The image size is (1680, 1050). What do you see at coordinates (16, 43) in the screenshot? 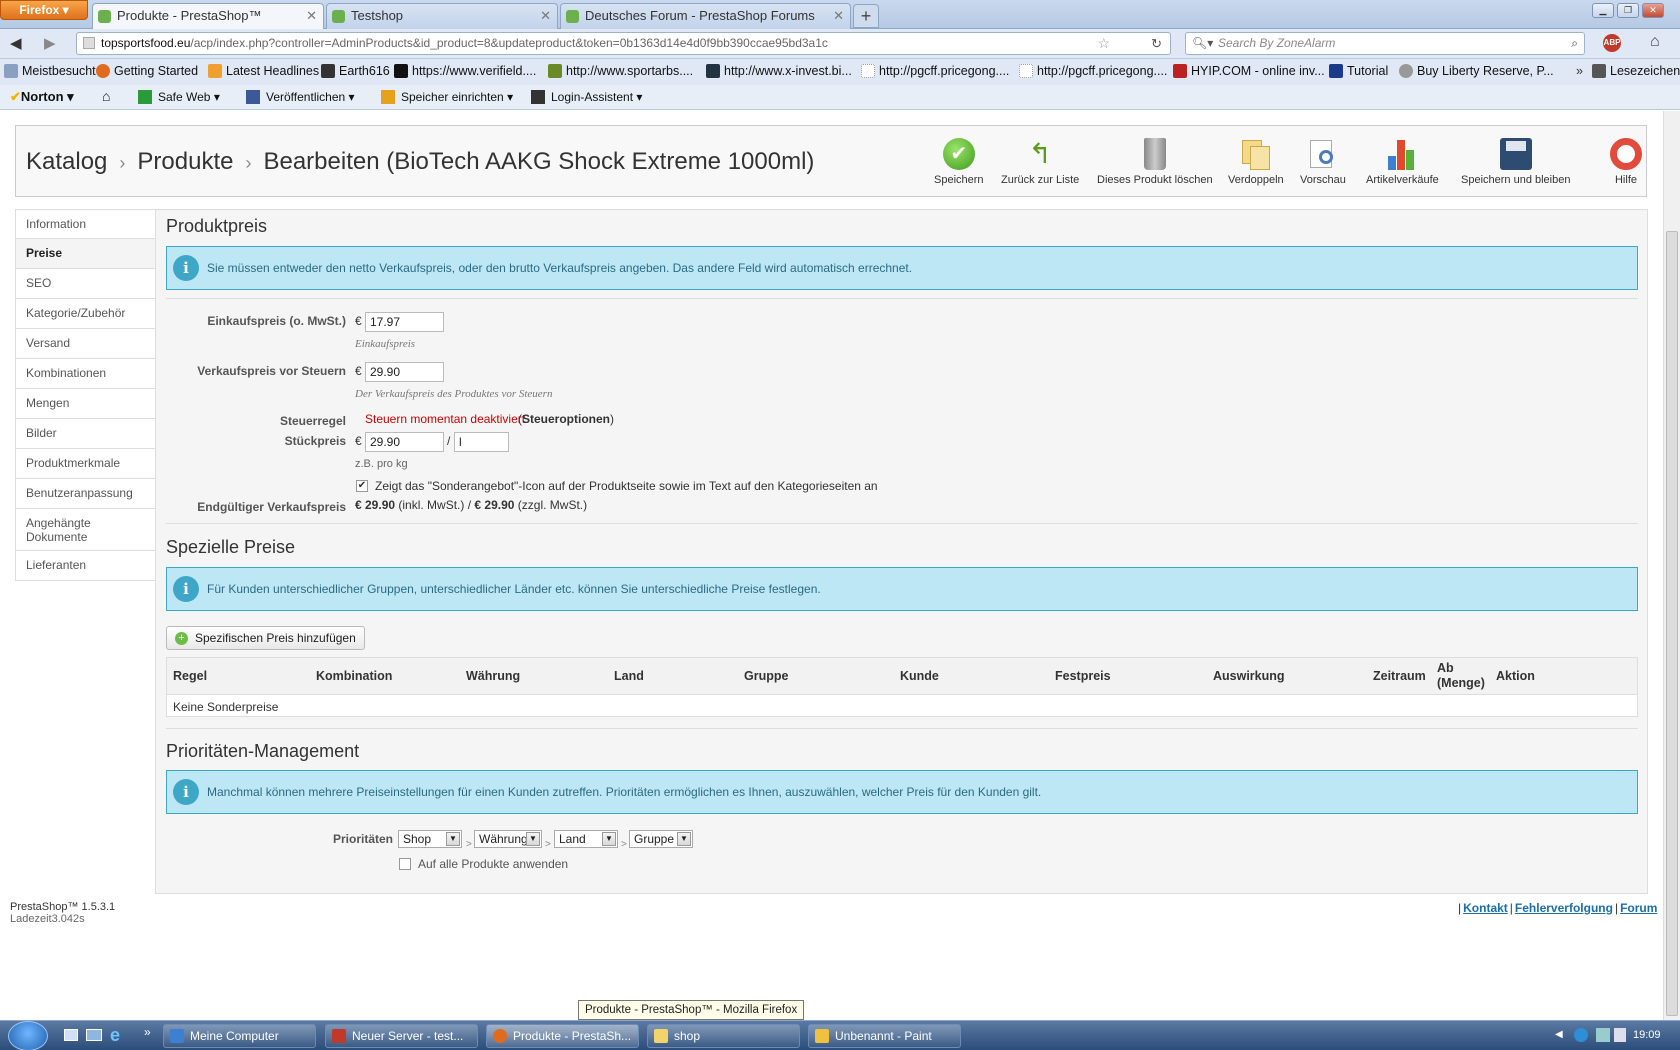
I see `back-icon: ◀` at bounding box center [16, 43].